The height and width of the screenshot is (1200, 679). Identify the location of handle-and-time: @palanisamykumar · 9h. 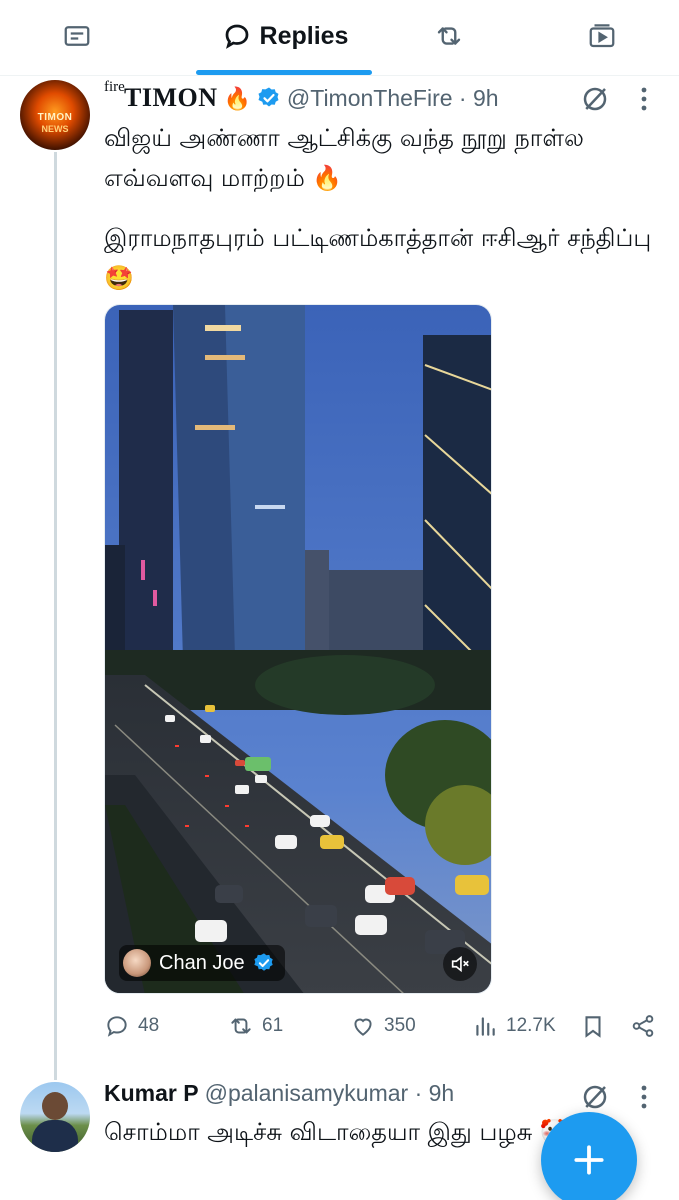
(330, 1093).